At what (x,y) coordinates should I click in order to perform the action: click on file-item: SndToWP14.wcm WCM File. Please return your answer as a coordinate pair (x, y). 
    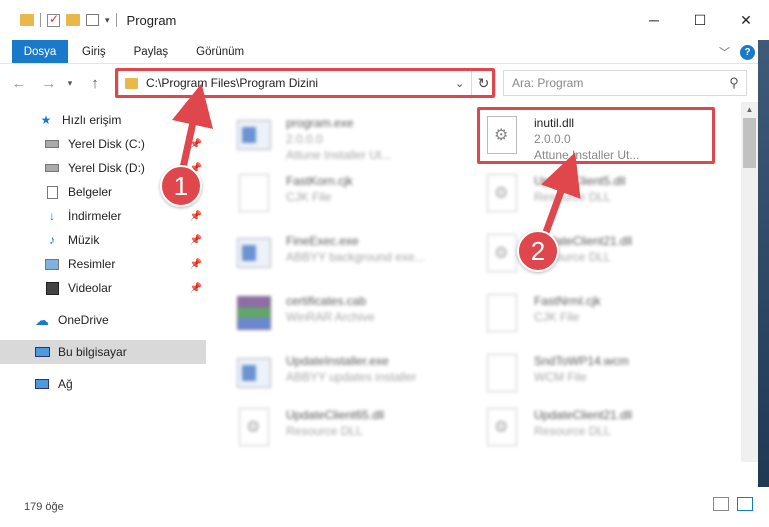
    Looking at the image, I should click on (602, 376).